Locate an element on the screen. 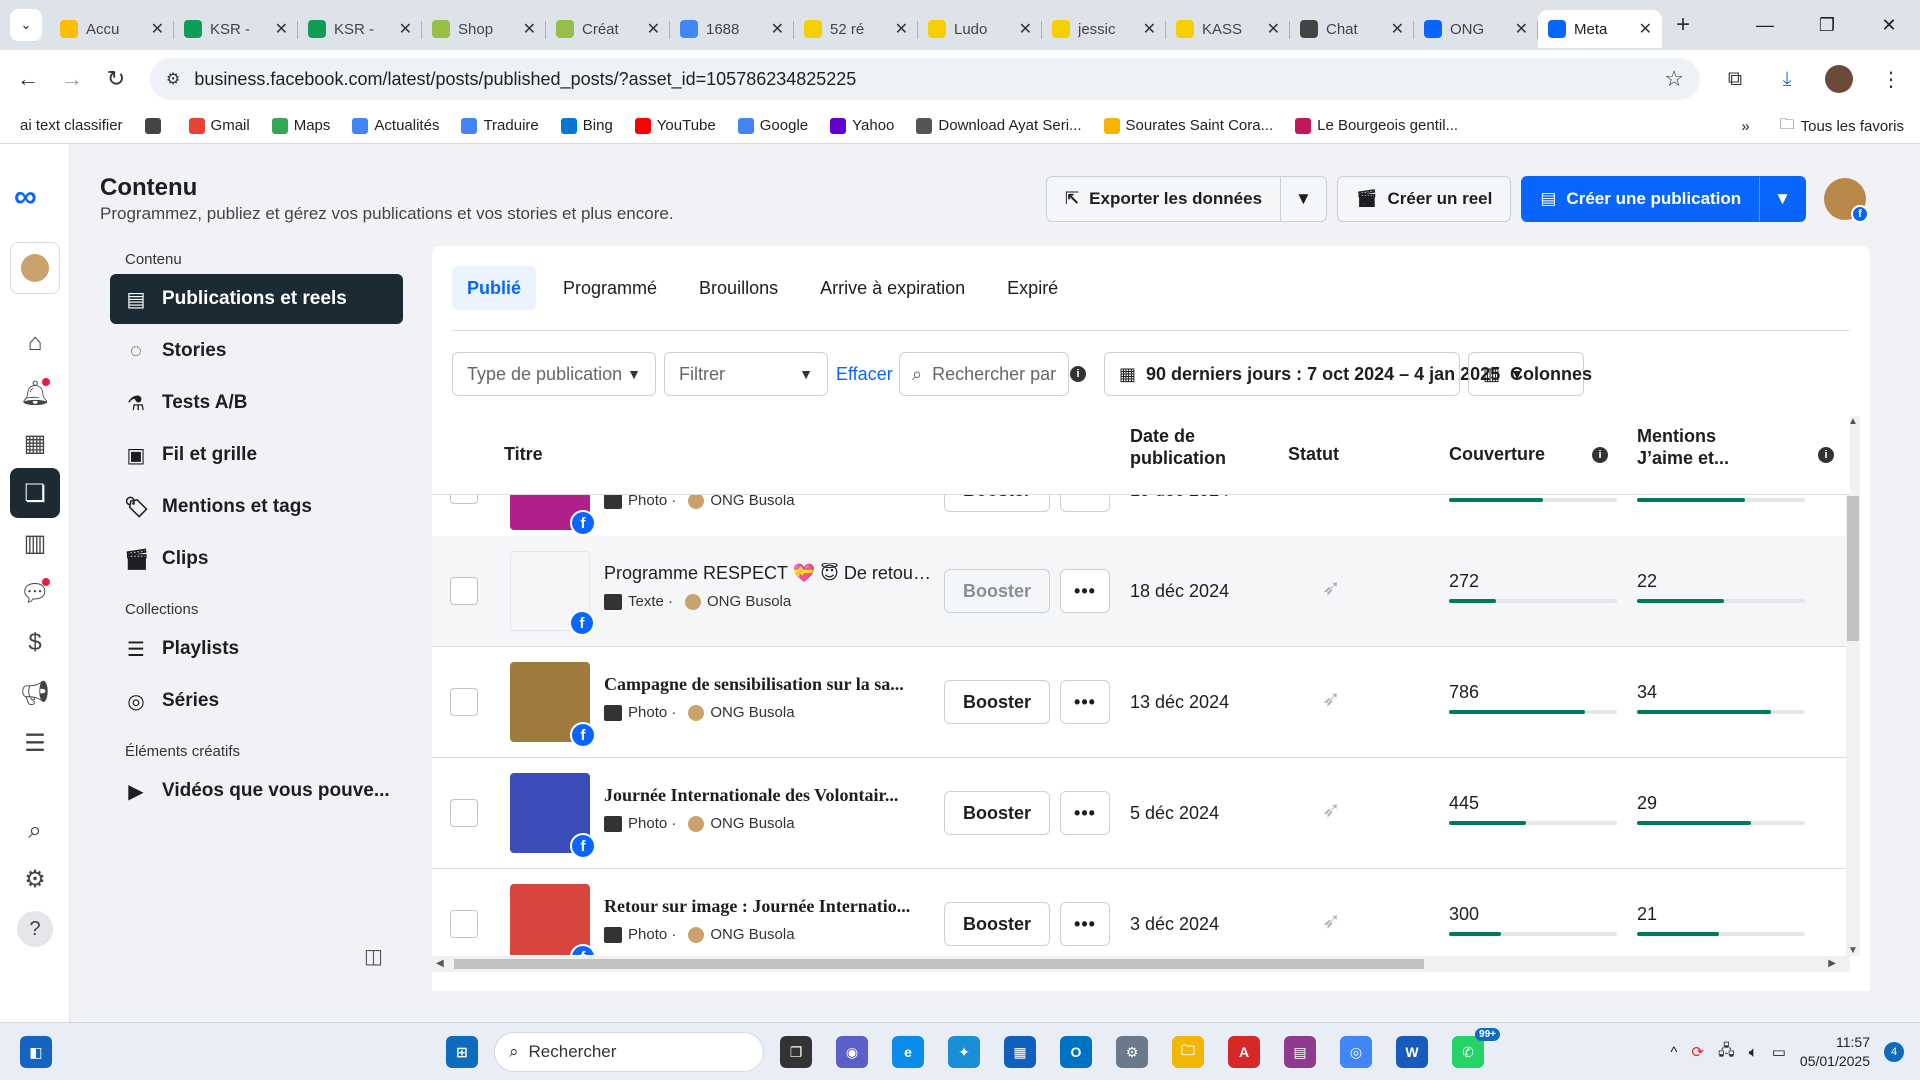 This screenshot has width=1920, height=1080. browser-tab: Chat ✕ is located at coordinates (1352, 29).